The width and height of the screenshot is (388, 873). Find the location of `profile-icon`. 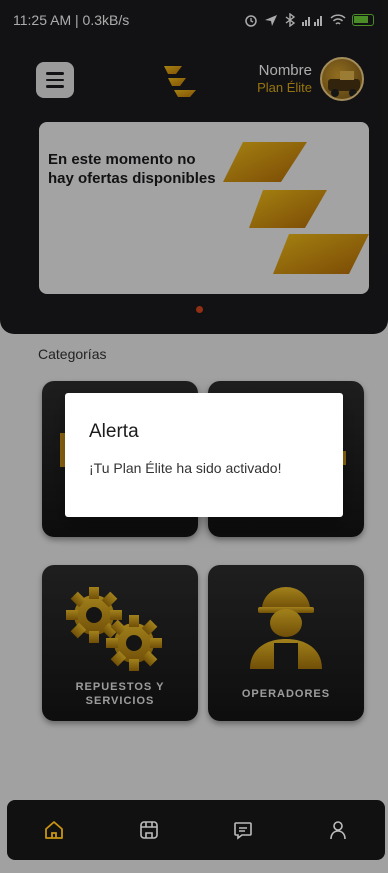

profile-icon is located at coordinates (337, 830).